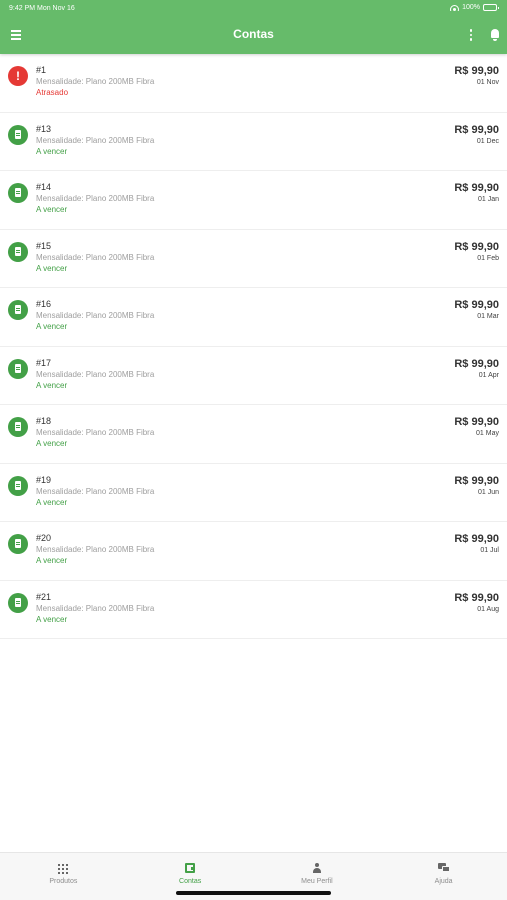 The image size is (507, 900). What do you see at coordinates (44, 304) in the screenshot?
I see `bill-number: #16` at bounding box center [44, 304].